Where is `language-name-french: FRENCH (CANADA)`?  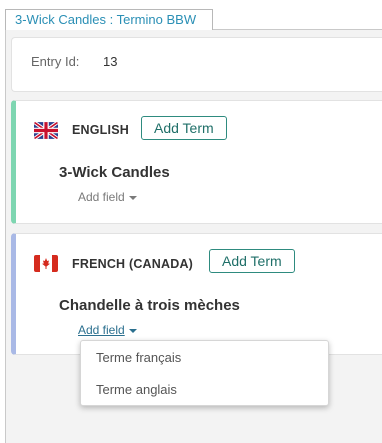
language-name-french: FRENCH (CANADA) is located at coordinates (133, 264).